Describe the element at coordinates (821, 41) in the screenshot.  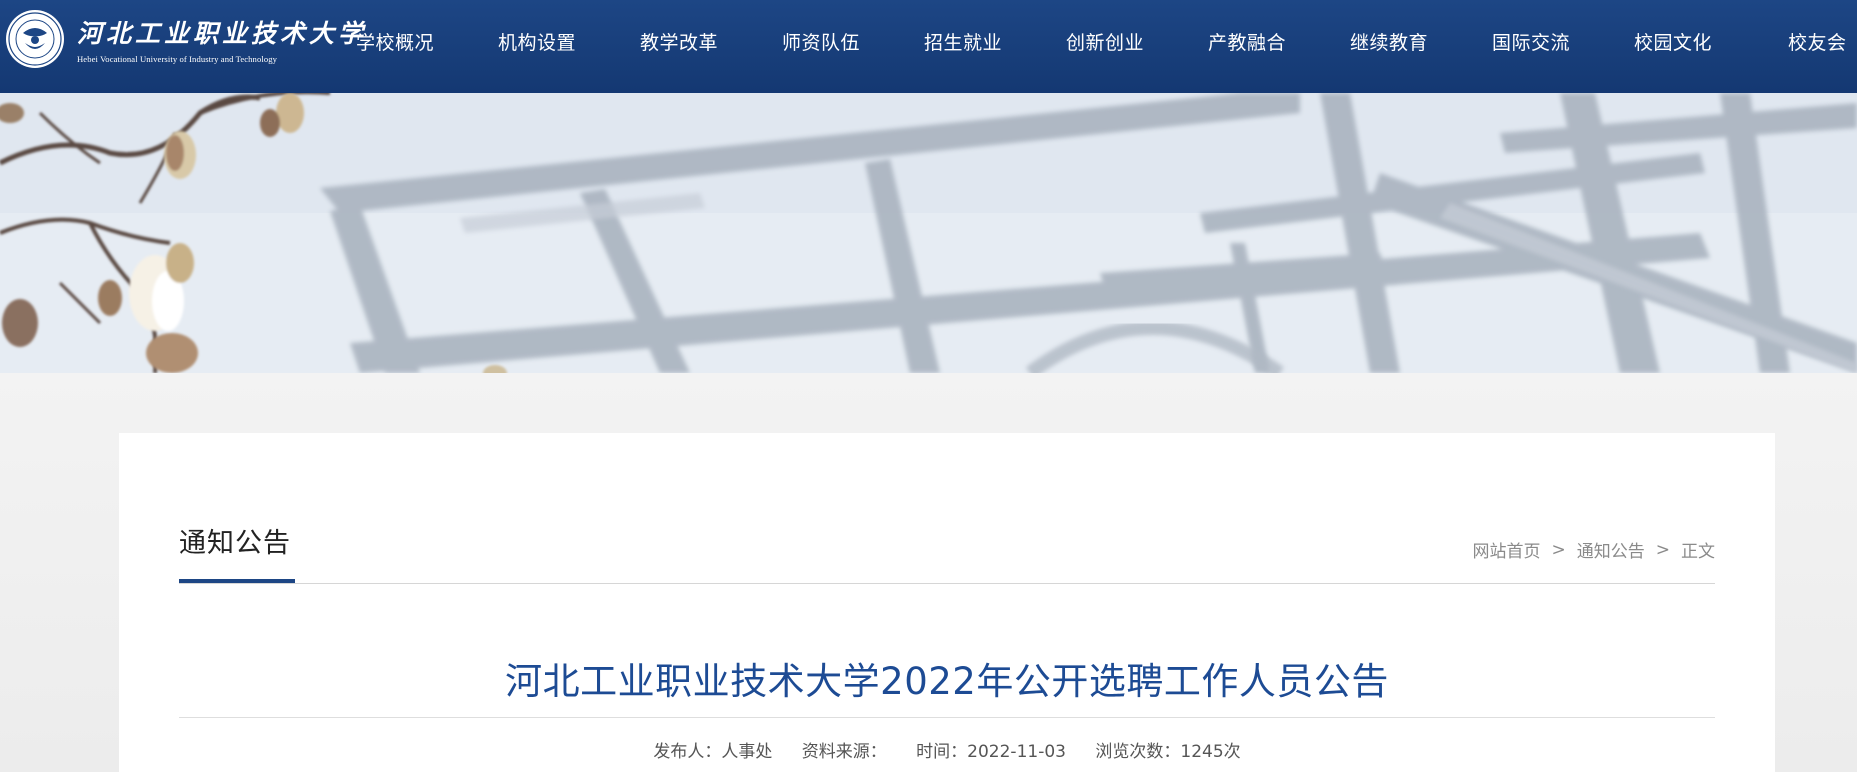
I see `nav-item-faculty: 师资队伍` at that location.